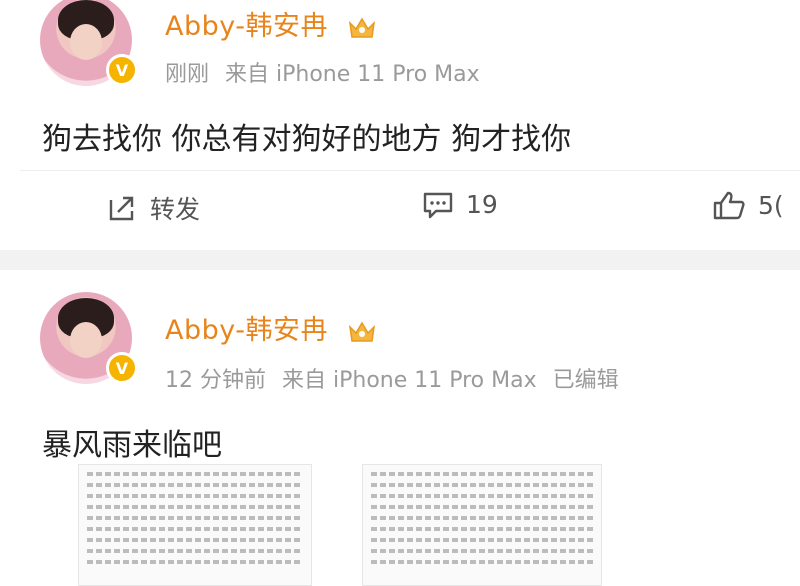 This screenshot has width=800, height=586. What do you see at coordinates (585, 380) in the screenshot?
I see `edited-label: 已编辑` at bounding box center [585, 380].